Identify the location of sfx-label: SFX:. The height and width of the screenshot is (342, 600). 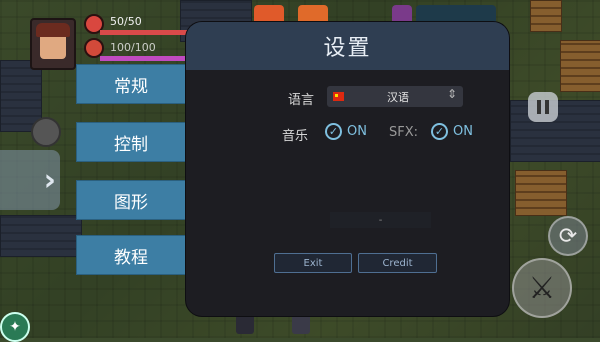
(404, 132).